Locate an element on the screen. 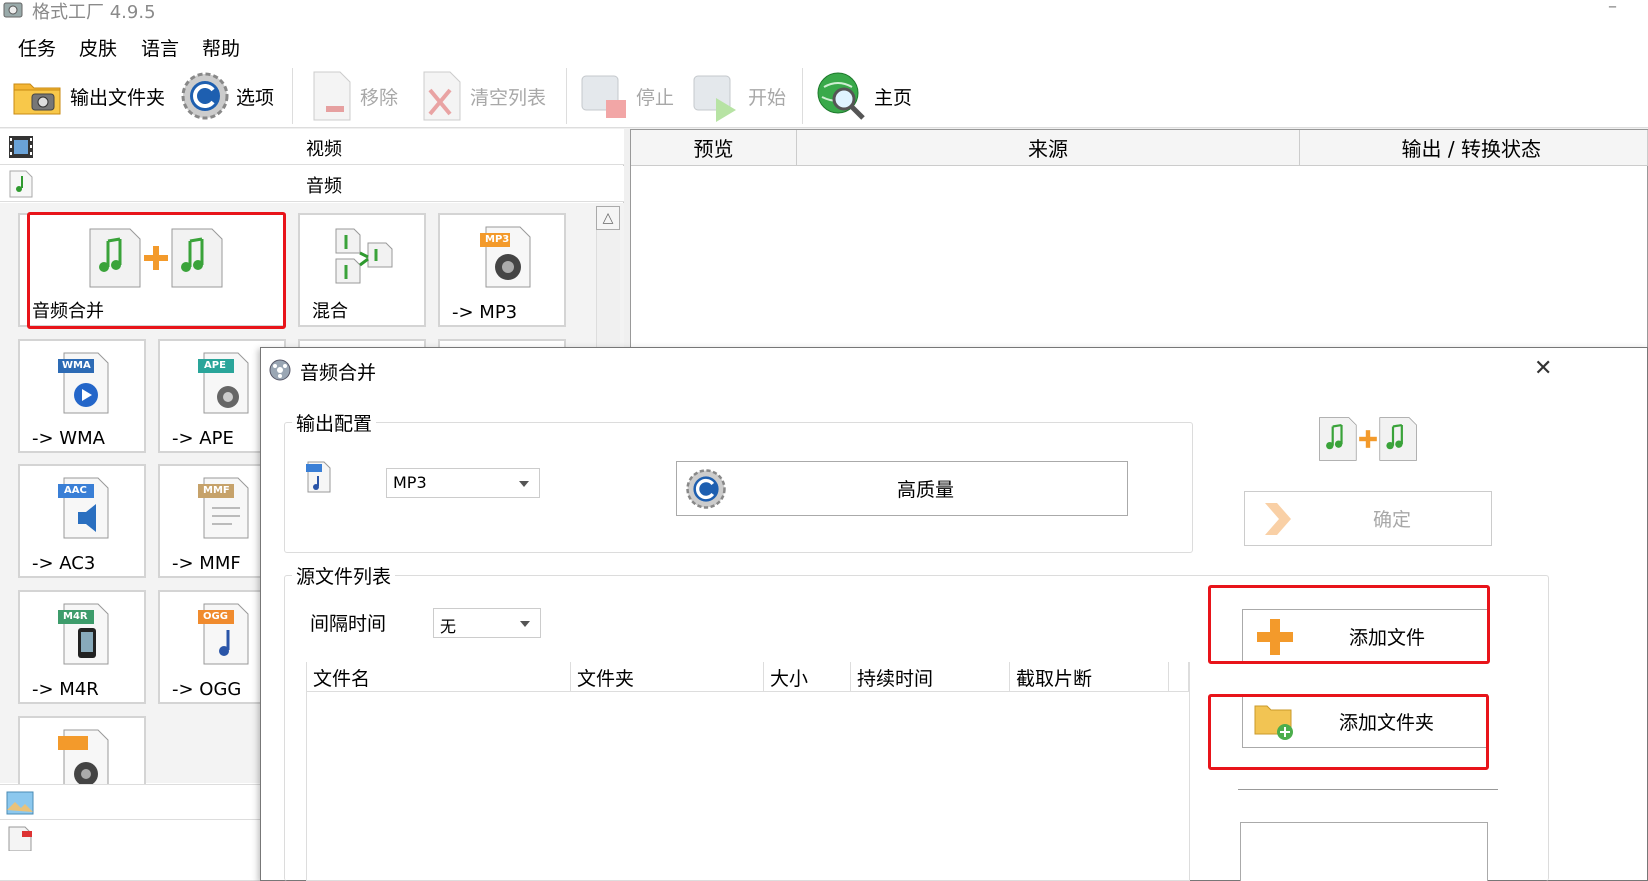  app-title: 格式工厂 4.9.5 is located at coordinates (94, 12).